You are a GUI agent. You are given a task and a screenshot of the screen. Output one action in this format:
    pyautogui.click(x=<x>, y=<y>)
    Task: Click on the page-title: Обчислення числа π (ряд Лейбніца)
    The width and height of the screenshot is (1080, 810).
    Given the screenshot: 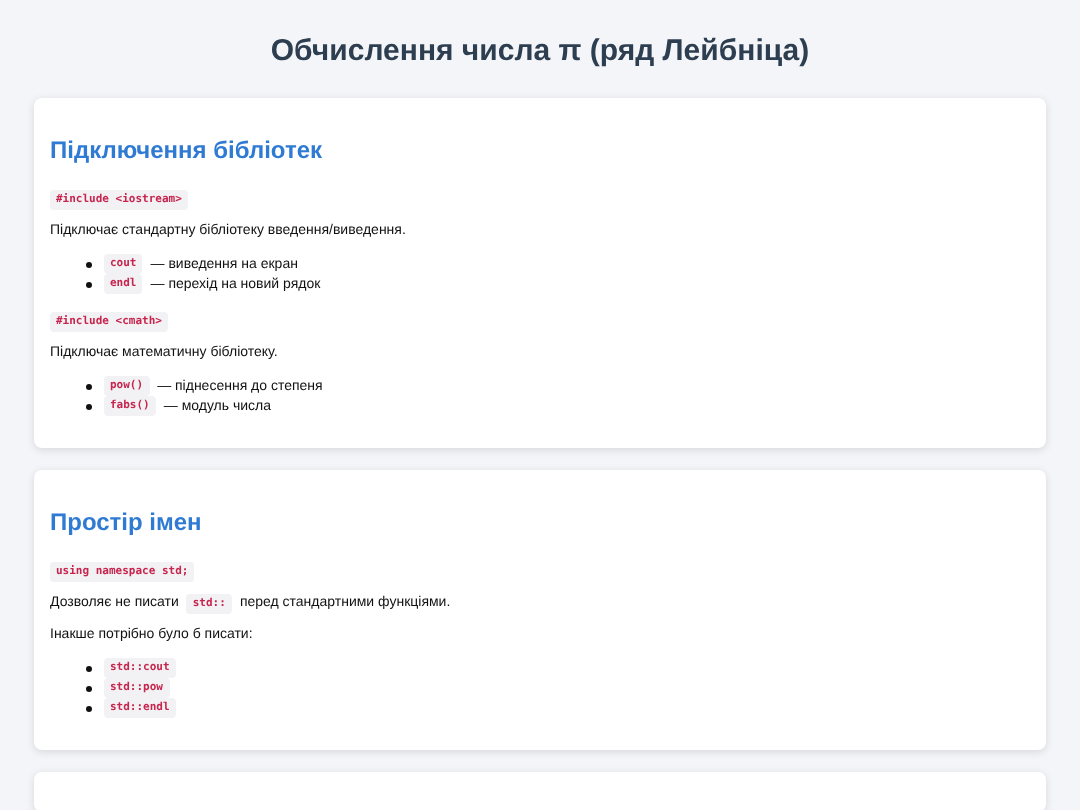 What is the action you would take?
    pyautogui.click(x=540, y=52)
    